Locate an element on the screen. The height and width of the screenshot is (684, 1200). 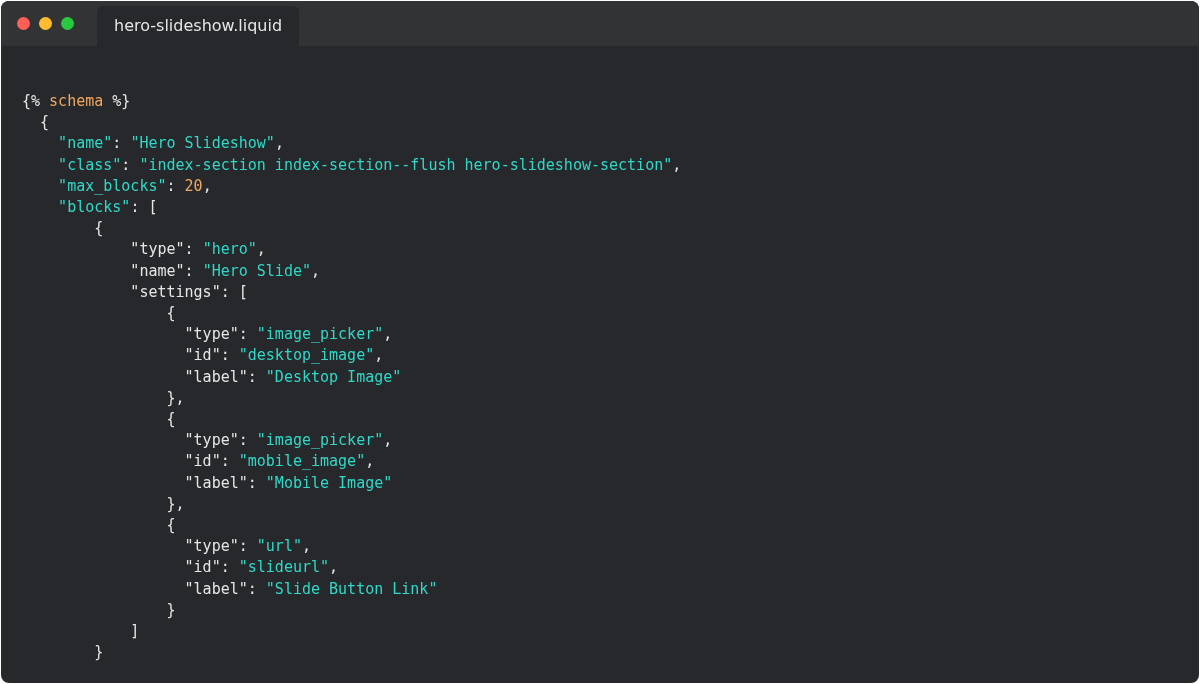
code-line: {% schema %} is located at coordinates (76, 101).